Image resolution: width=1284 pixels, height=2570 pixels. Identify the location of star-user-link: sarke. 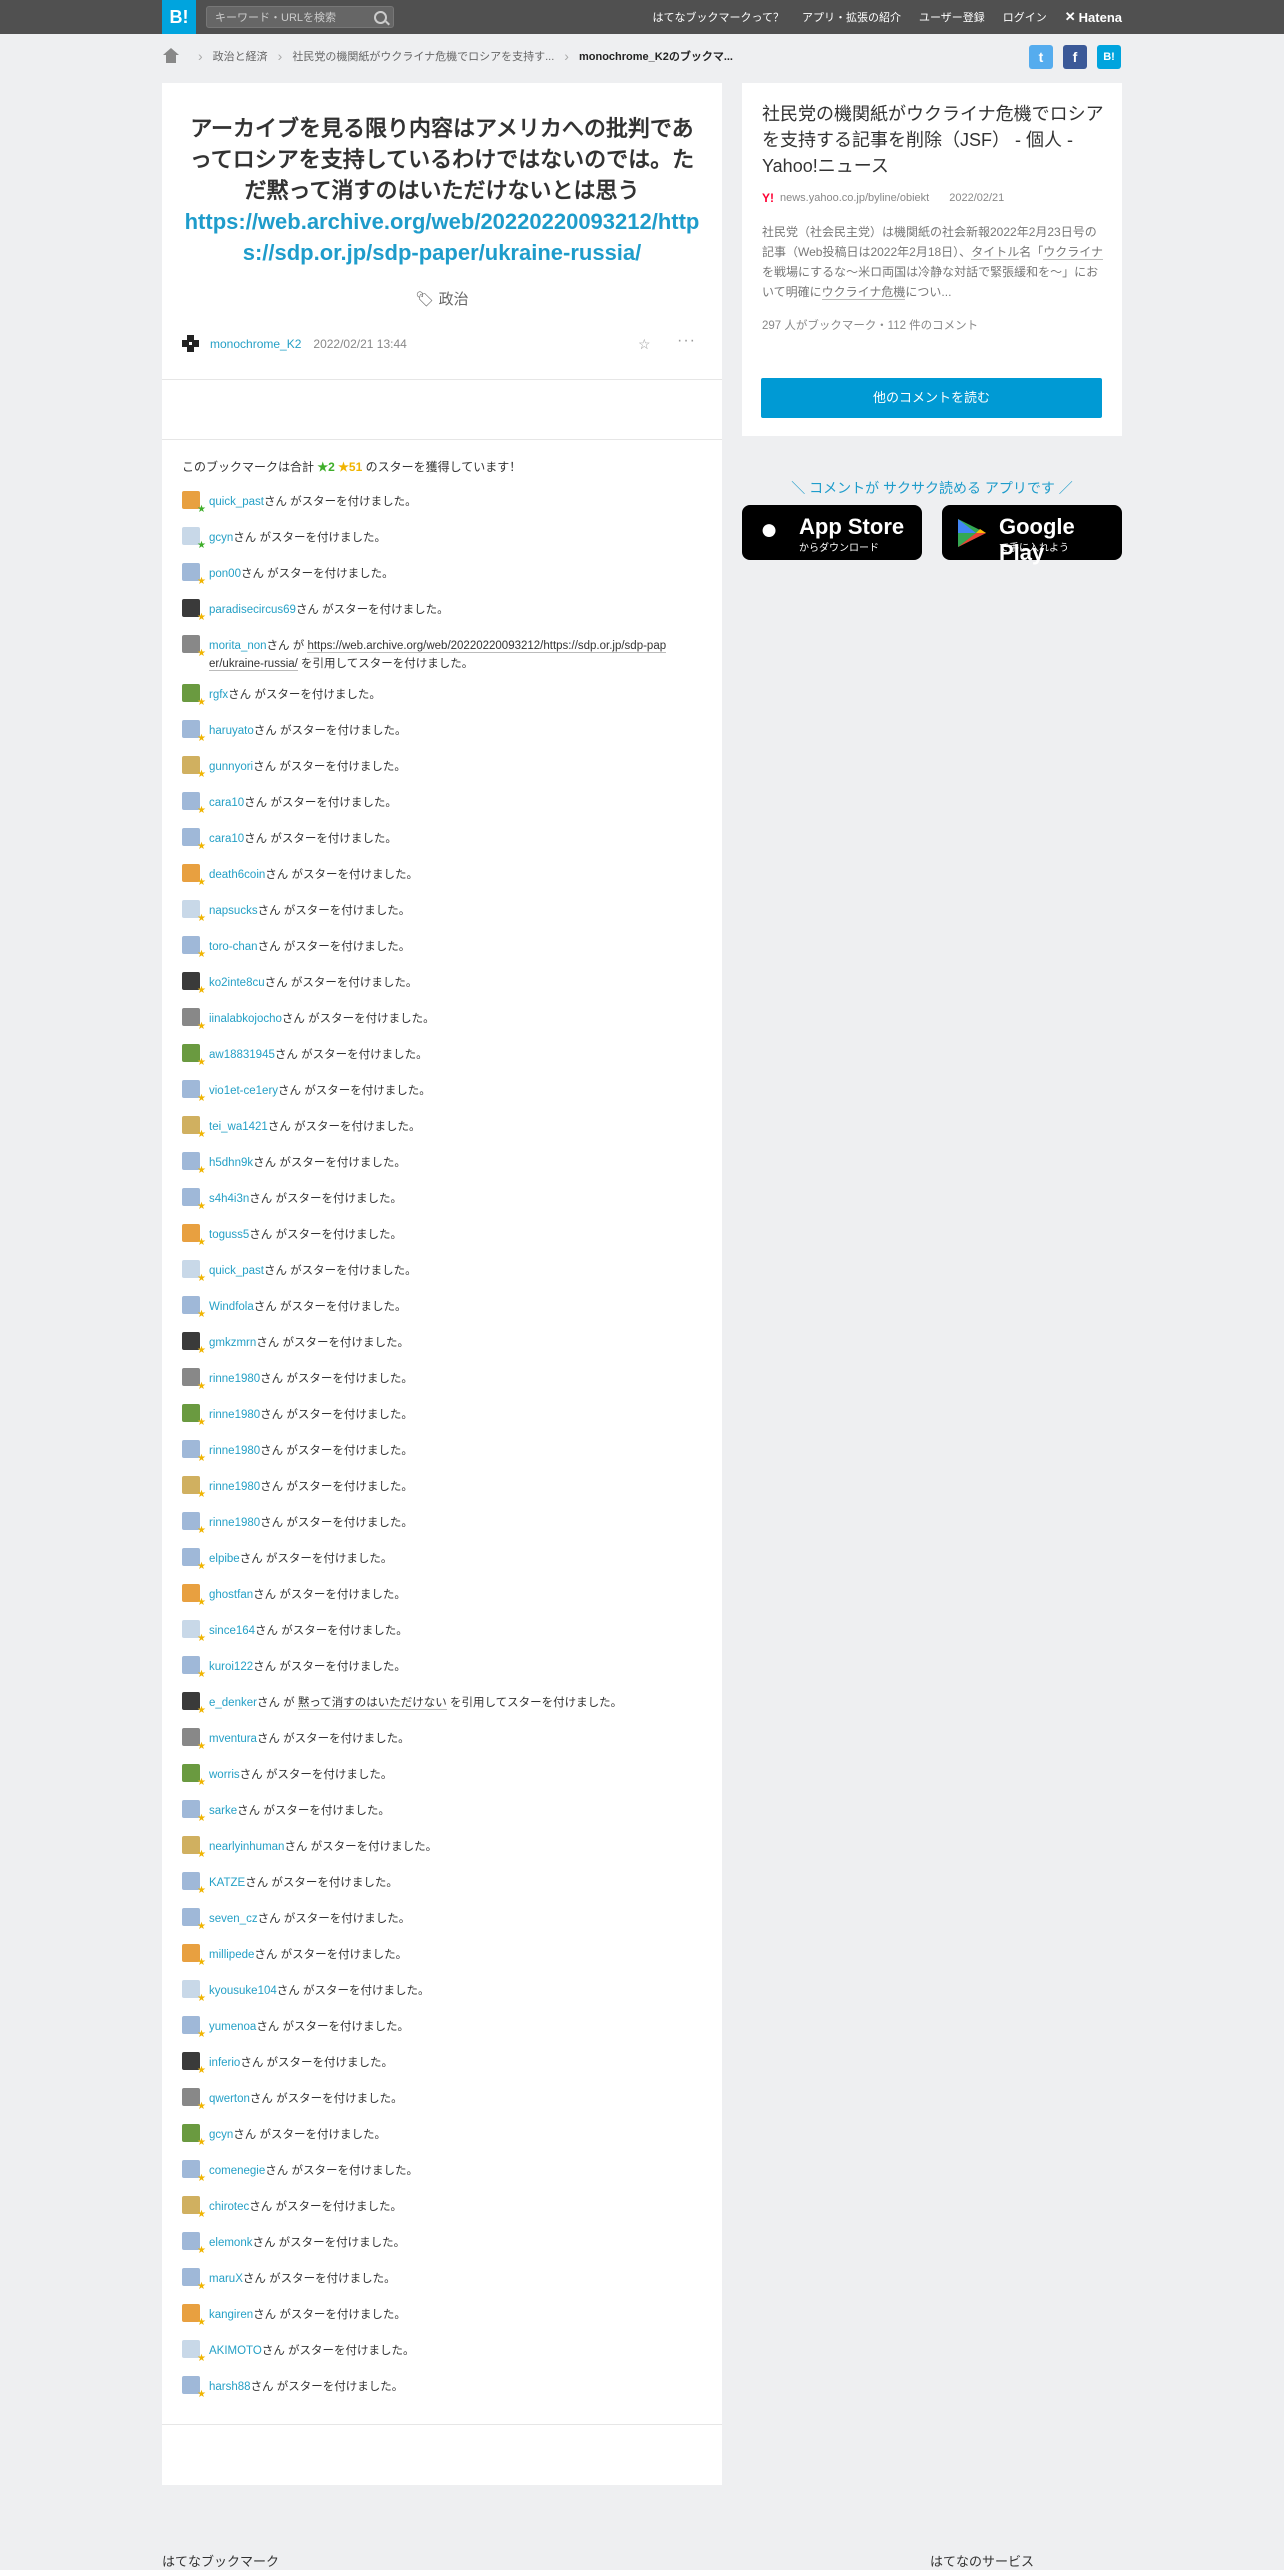
(223, 1811).